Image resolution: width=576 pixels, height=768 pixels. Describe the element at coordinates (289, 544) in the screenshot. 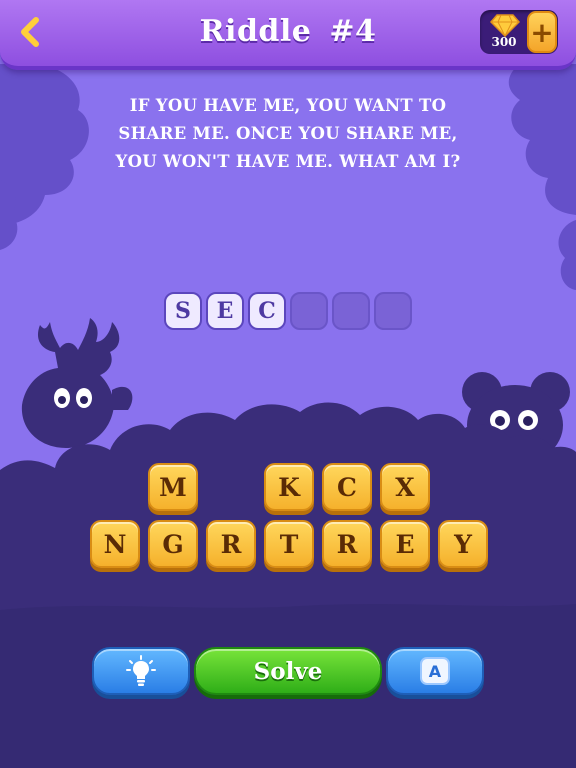

I see `letter-tile: T` at that location.